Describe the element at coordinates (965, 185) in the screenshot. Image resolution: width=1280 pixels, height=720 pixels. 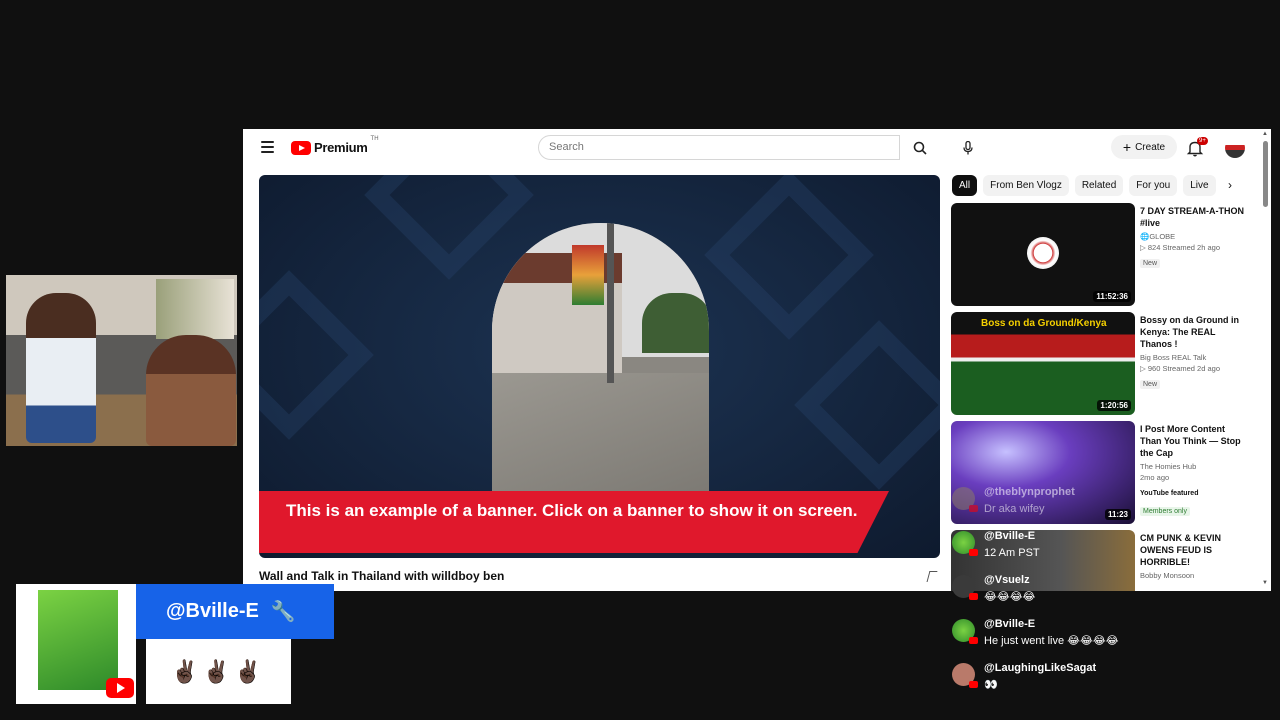
I see `chip-all: All` at that location.